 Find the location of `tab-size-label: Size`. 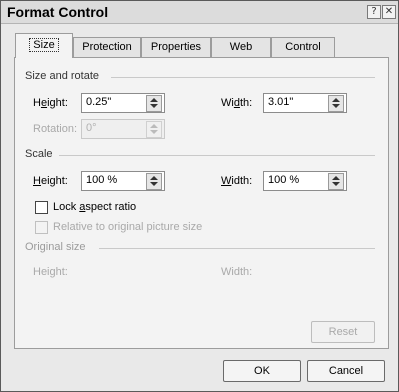

tab-size-label: Size is located at coordinates (44, 45).